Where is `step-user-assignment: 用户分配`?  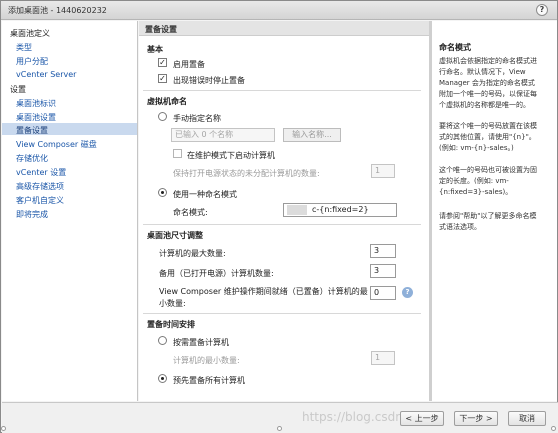
step-user-assignment: 用户分配 is located at coordinates (32, 61).